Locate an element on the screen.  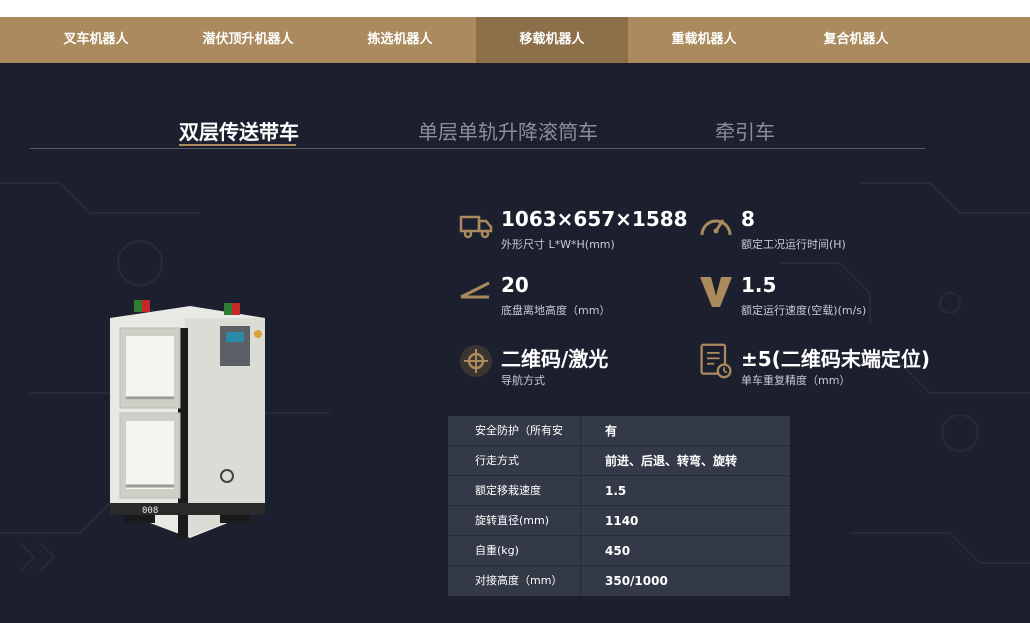
product-tabs: 双层传送带车 单层单轨升降滚筒车 牵引车 is located at coordinates (515, 128).